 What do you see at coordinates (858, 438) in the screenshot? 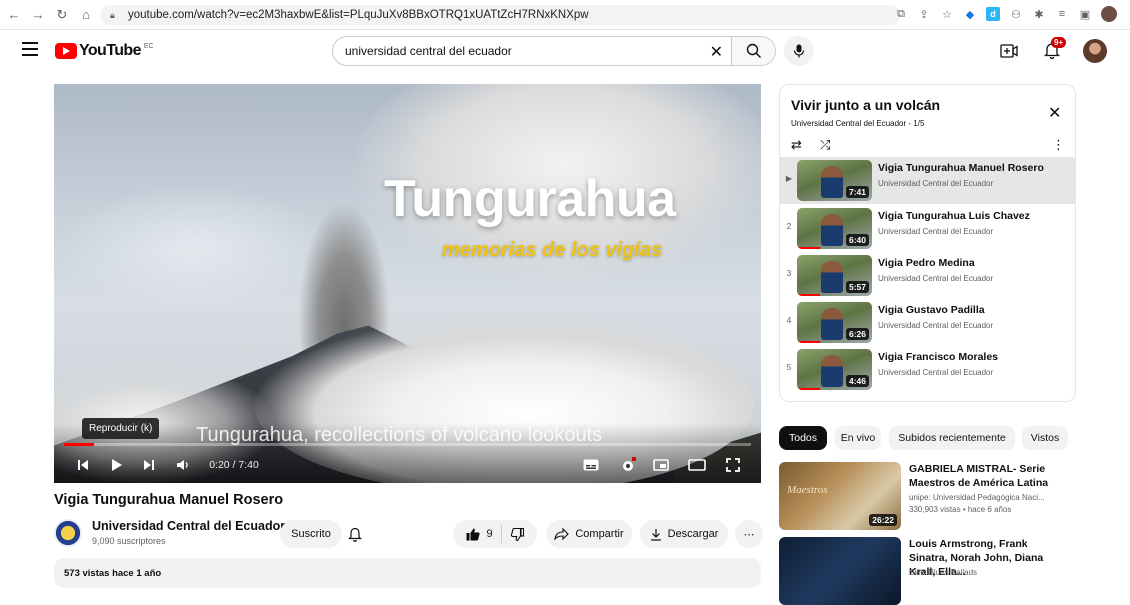
I see `filter-chip: En vivo` at bounding box center [858, 438].